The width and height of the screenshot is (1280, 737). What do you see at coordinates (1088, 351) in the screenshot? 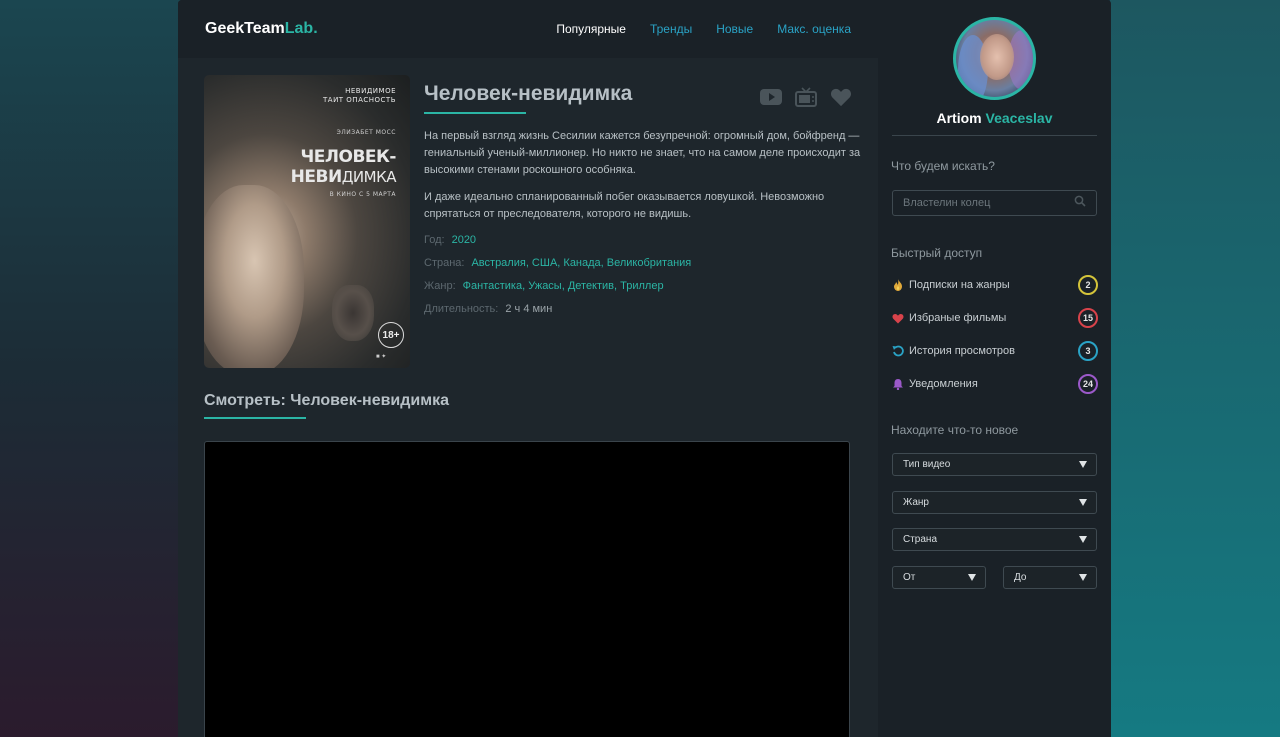
I see `count-badge: 3` at bounding box center [1088, 351].